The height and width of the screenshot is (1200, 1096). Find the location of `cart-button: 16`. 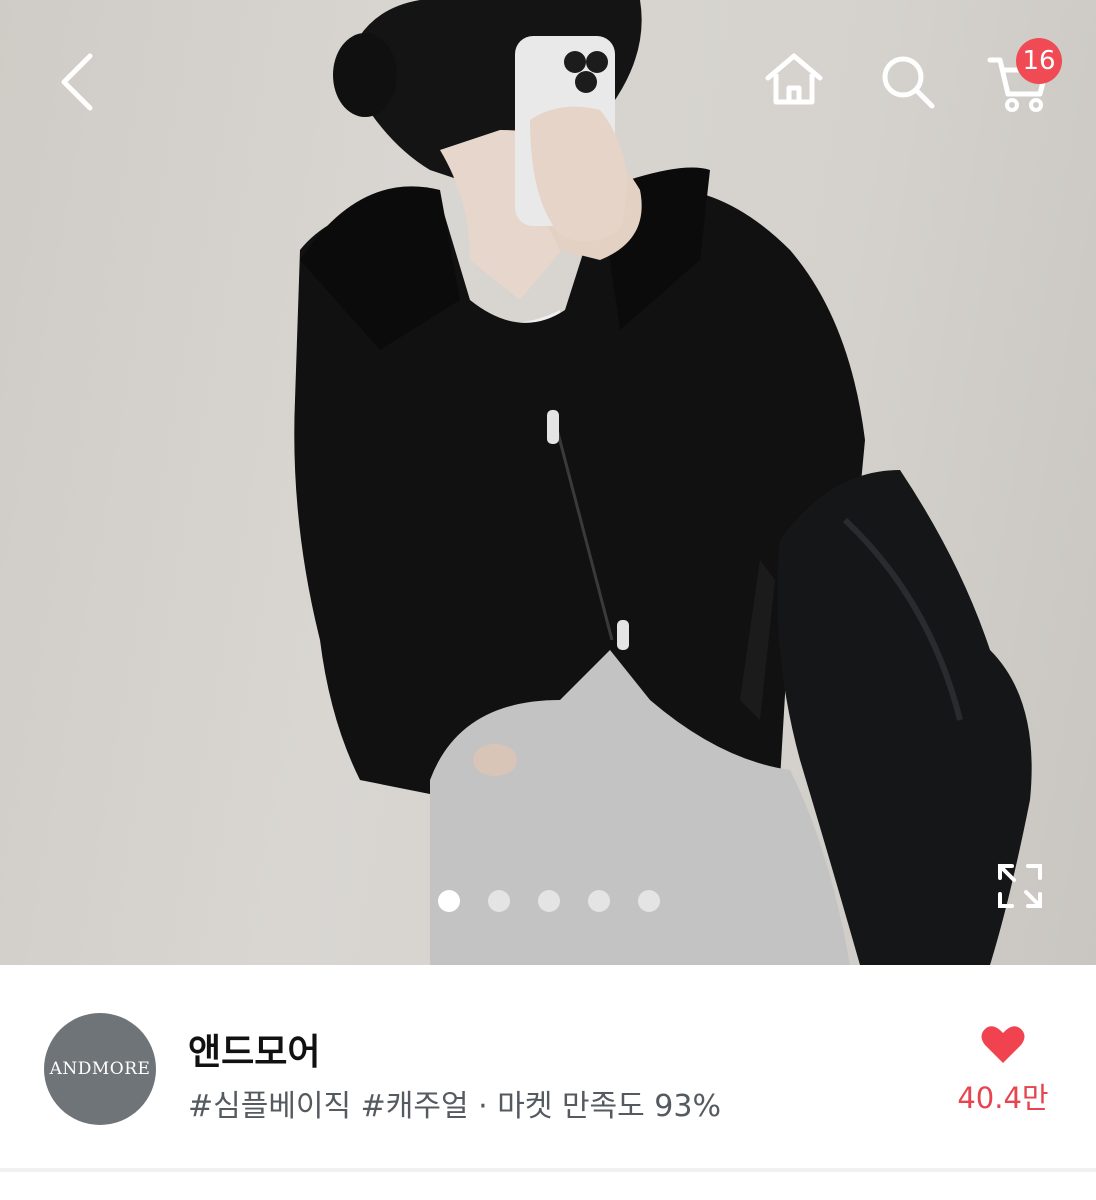

cart-button: 16 is located at coordinates (1024, 76).